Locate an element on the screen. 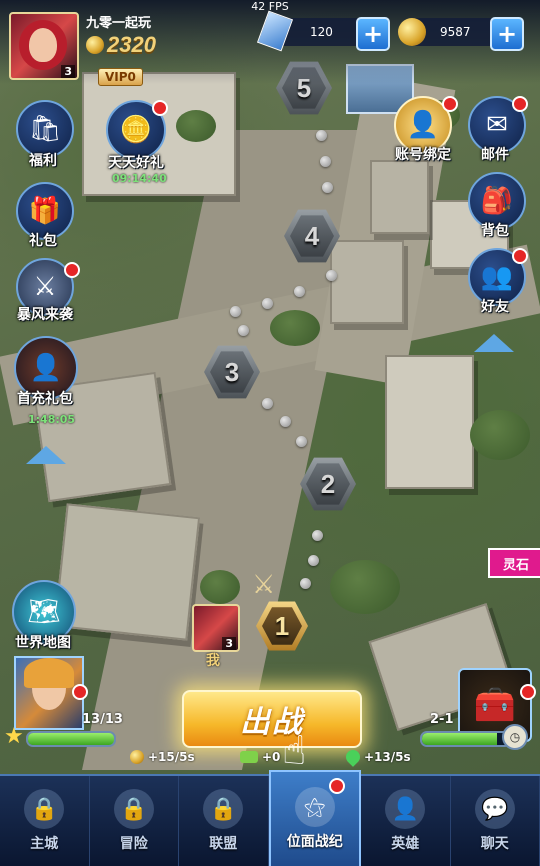 The image size is (540, 866). gold-icon is located at coordinates (412, 32).